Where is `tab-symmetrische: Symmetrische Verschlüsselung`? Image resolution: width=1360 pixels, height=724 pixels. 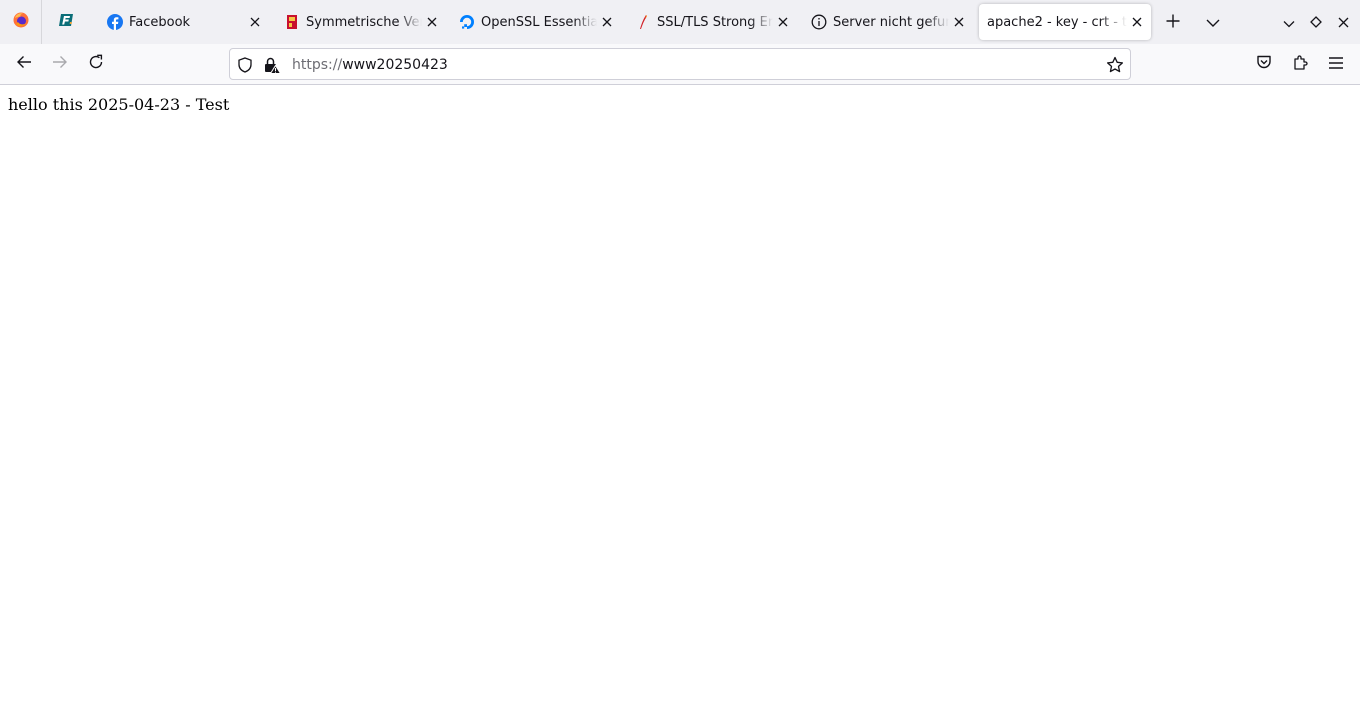 tab-symmetrische: Symmetrische Verschlüsselung is located at coordinates (361, 22).